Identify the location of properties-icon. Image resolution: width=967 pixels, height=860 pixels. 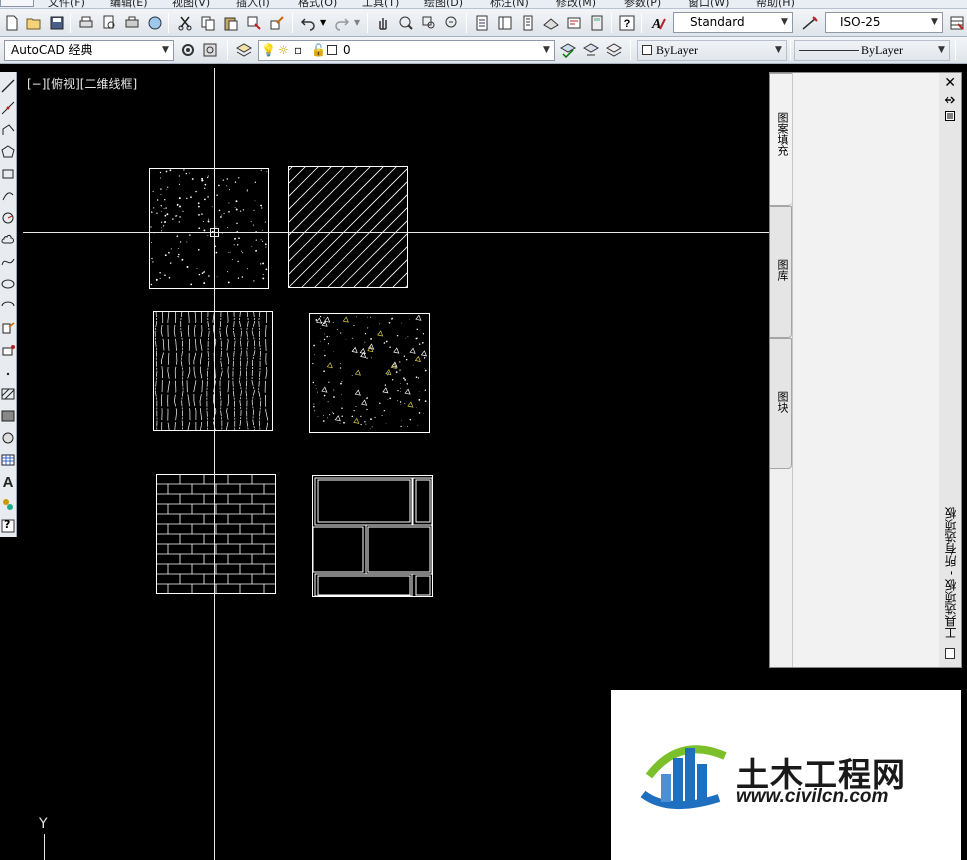
(482, 23).